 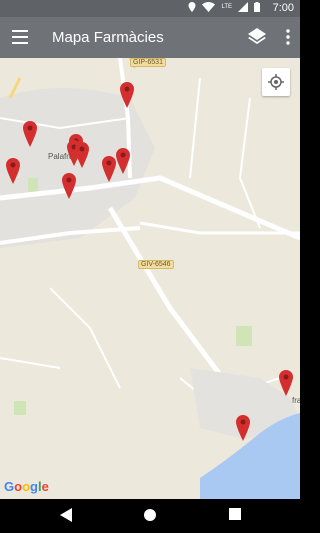 What do you see at coordinates (20, 37) in the screenshot?
I see `menu-icon` at bounding box center [20, 37].